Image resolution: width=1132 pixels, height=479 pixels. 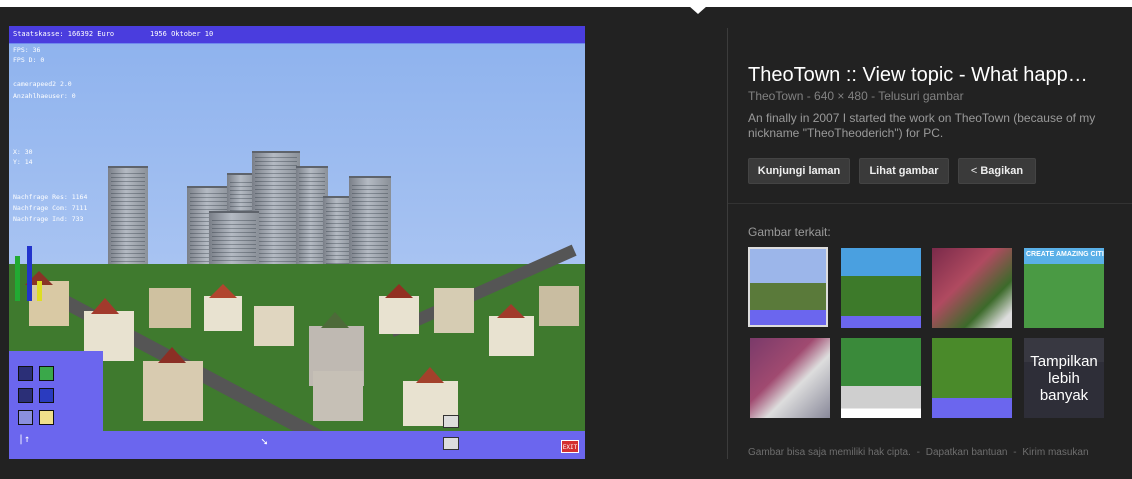 What do you see at coordinates (29, 60) in the screenshot?
I see `debug-line: FPS D: 0` at bounding box center [29, 60].